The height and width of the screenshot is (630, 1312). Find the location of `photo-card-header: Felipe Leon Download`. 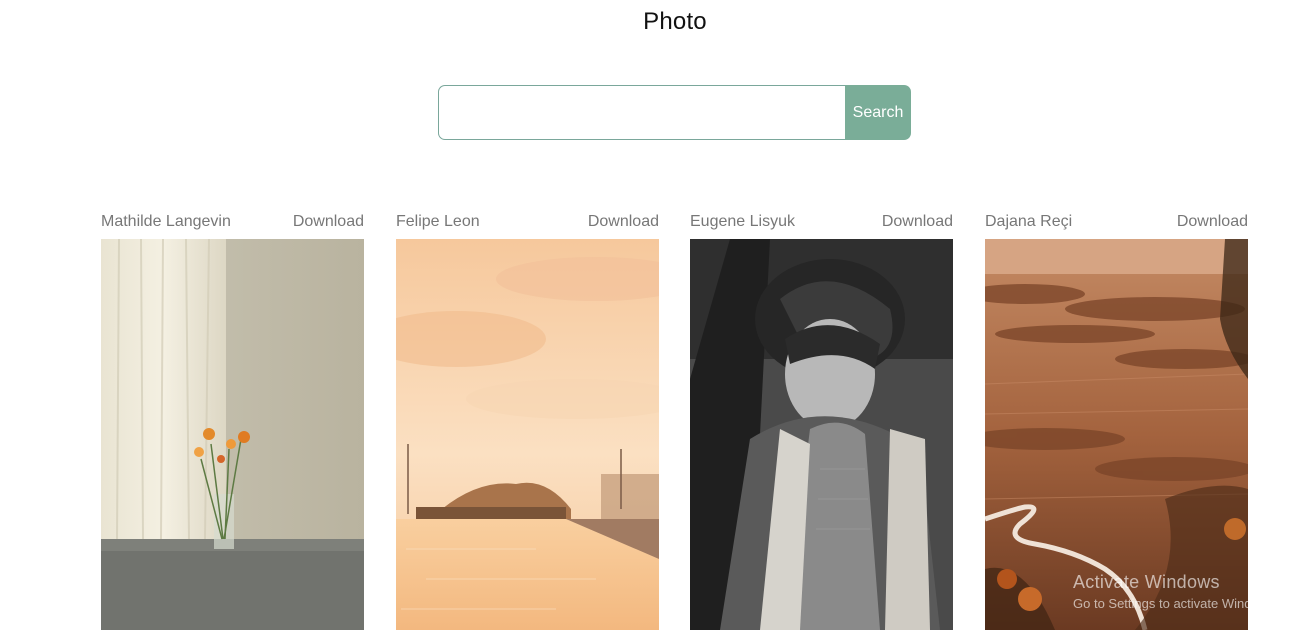

photo-card-header: Felipe Leon Download is located at coordinates (527, 222).